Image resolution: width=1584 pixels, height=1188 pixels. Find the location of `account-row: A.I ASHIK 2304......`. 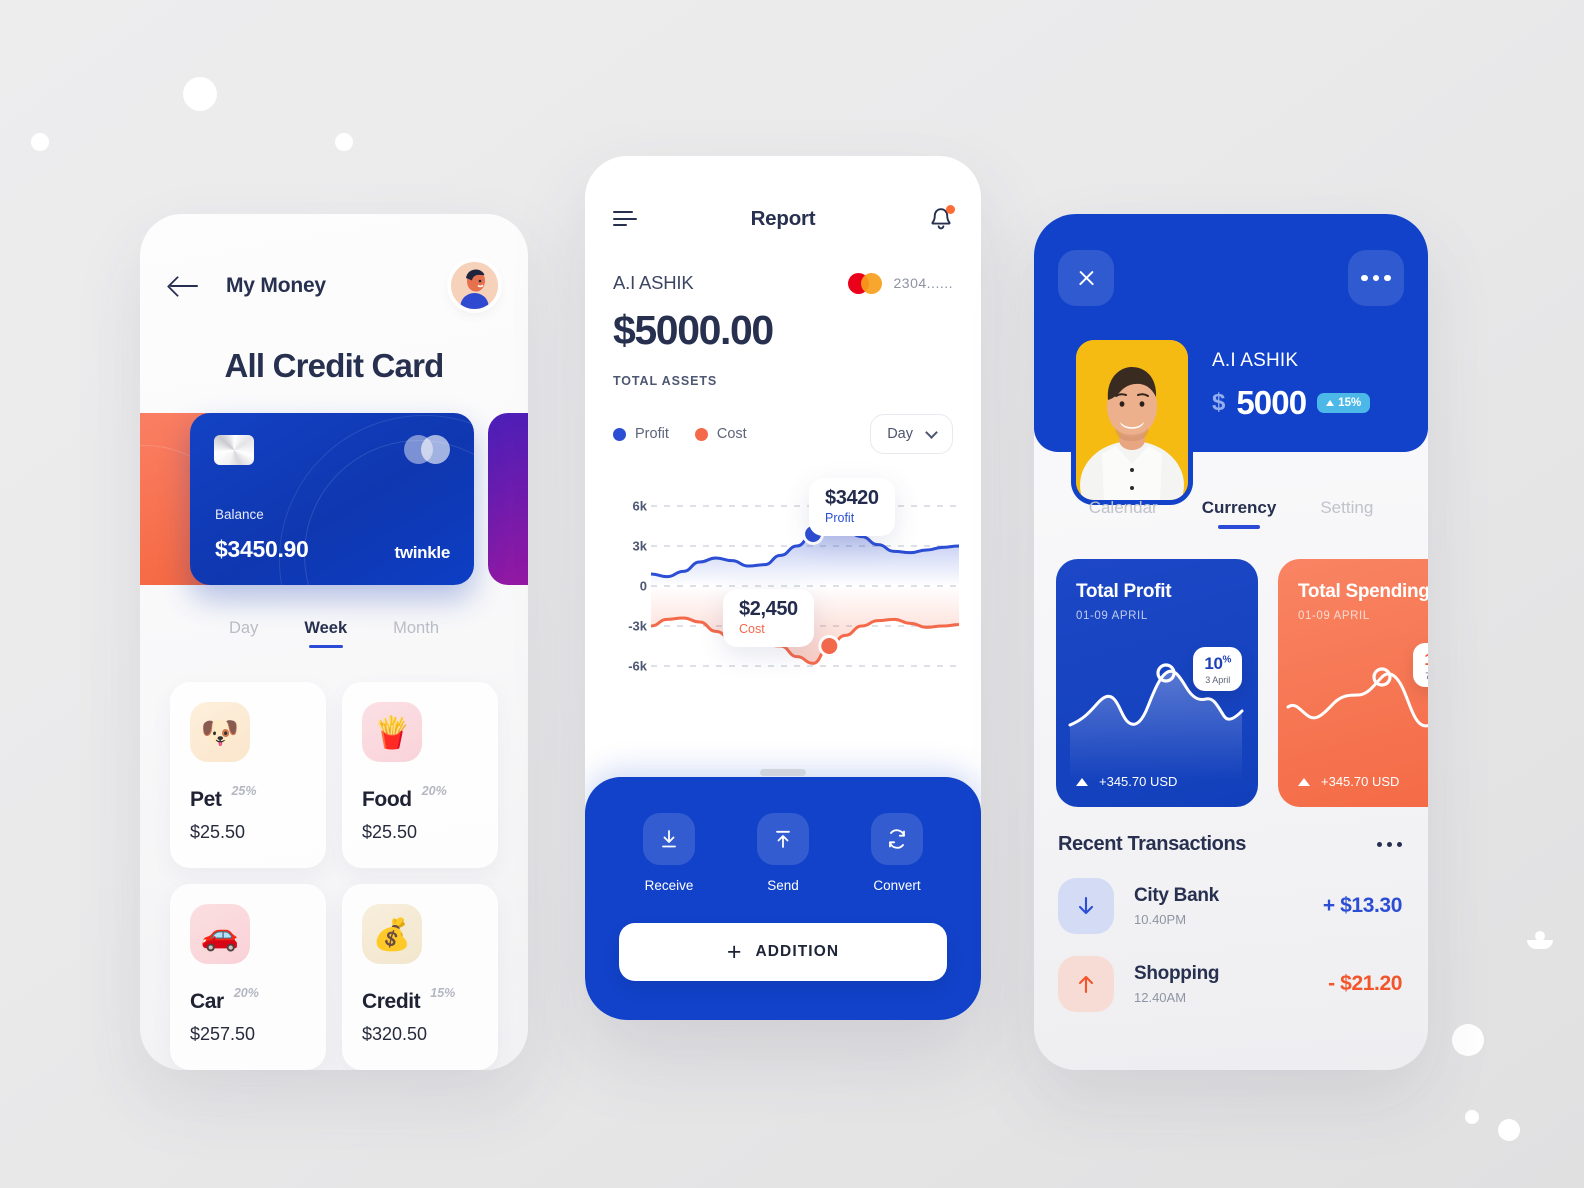

account-row: A.I ASHIK 2304...... is located at coordinates (783, 283).